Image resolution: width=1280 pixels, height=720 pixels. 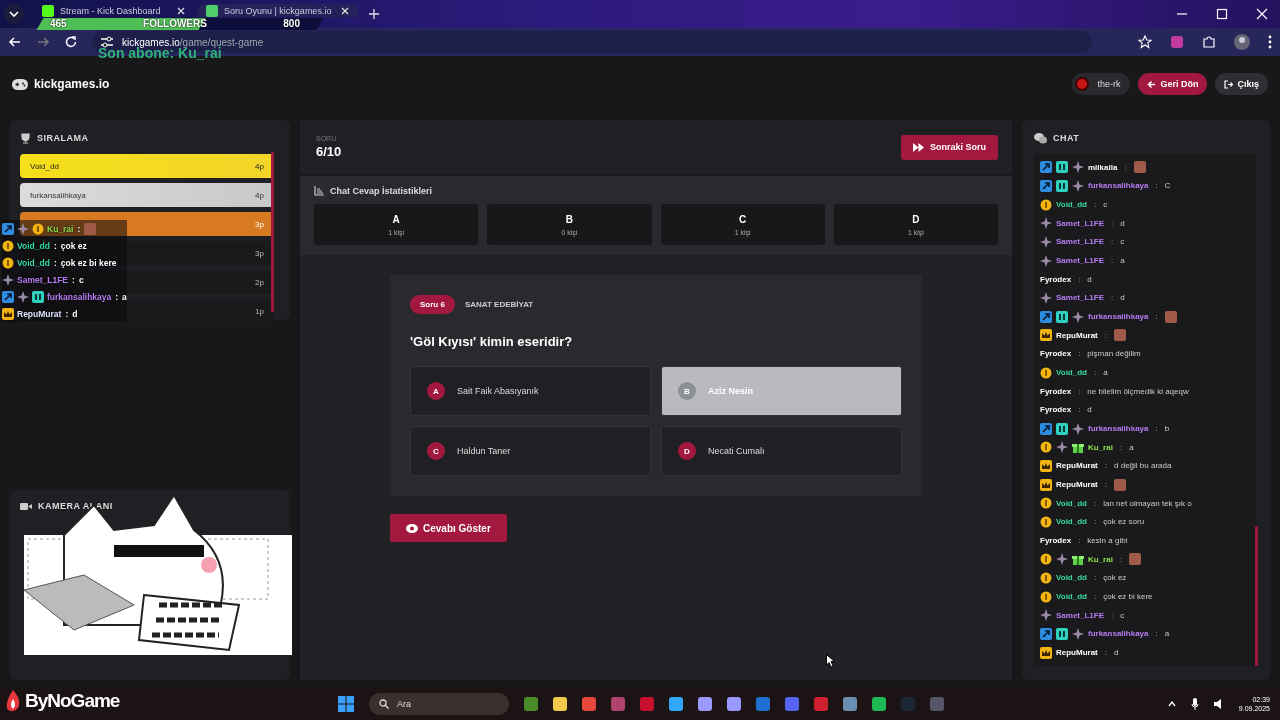 What do you see at coordinates (1147, 503) in the screenshot?
I see `chat-message: lan net olmayan tek şık o` at bounding box center [1147, 503].